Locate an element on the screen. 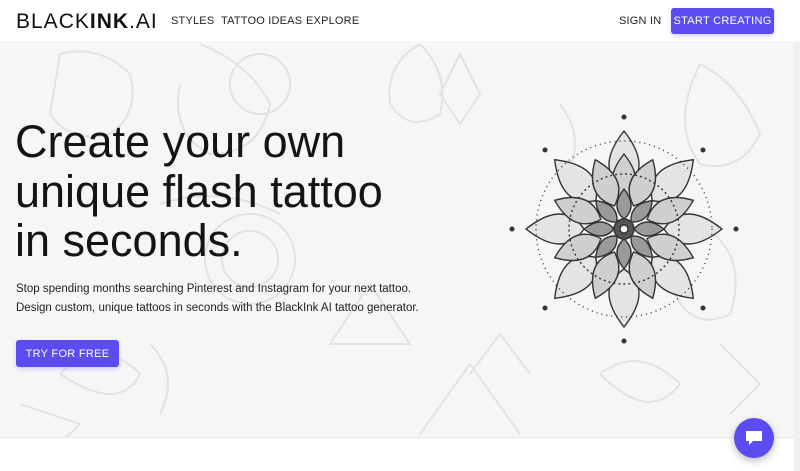 This screenshot has height=471, width=800. mandala-illustration is located at coordinates (624, 229).